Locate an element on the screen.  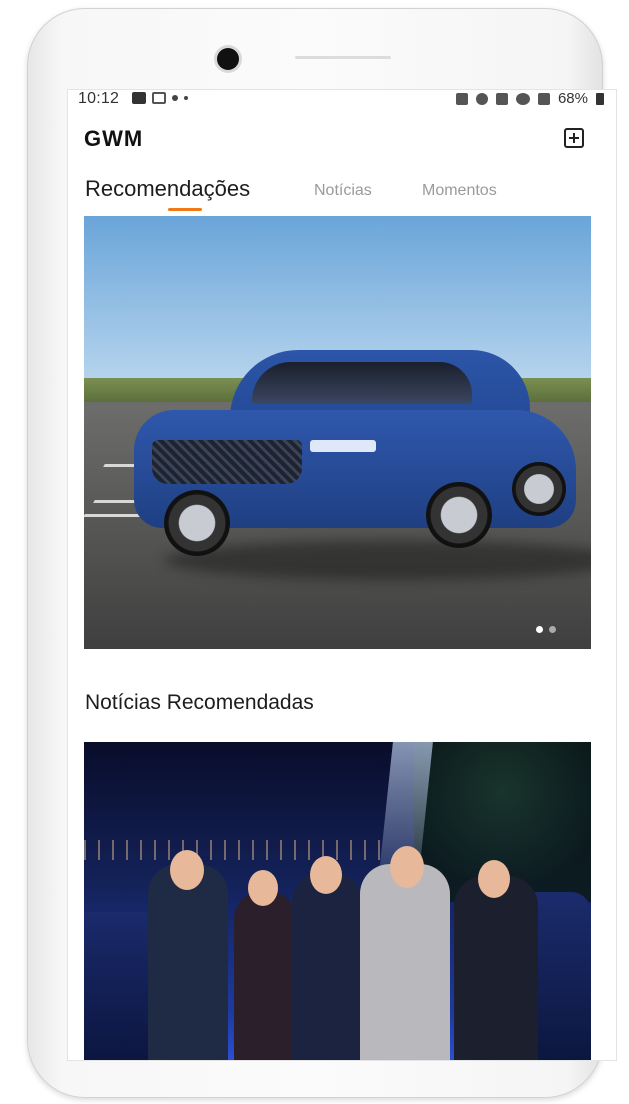
car-grille is located at coordinates (227, 462).